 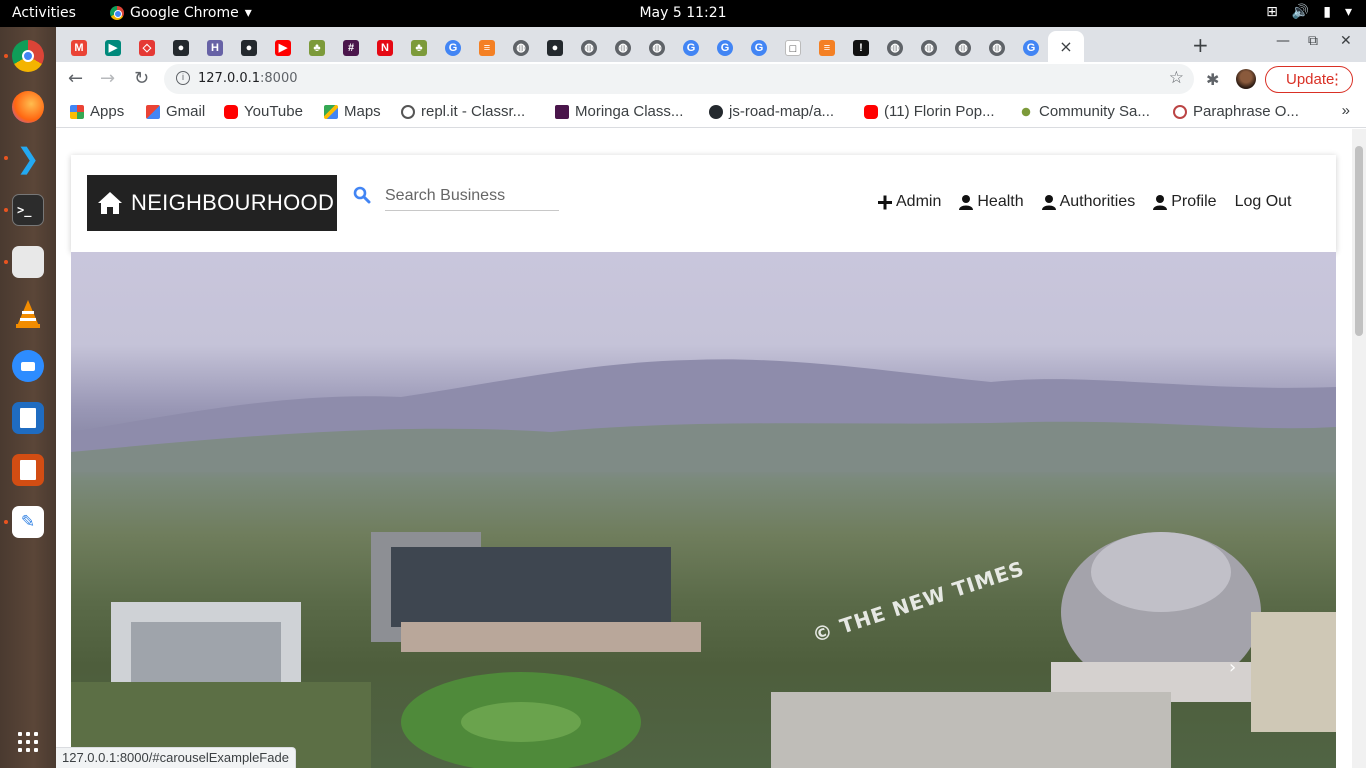 What do you see at coordinates (75, 78) in the screenshot?
I see `back-arrow-icon: ←` at bounding box center [75, 78].